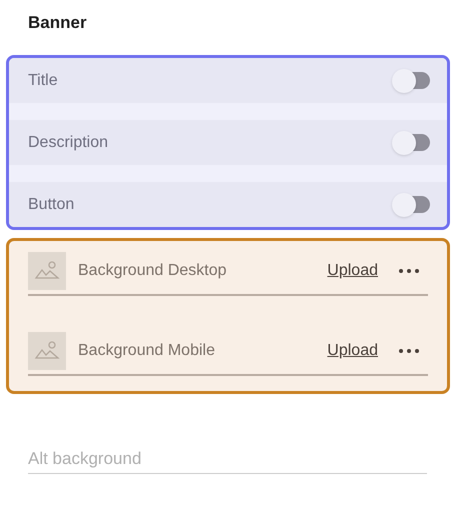 The width and height of the screenshot is (456, 508). What do you see at coordinates (43, 80) in the screenshot?
I see `toggle-label: Title` at bounding box center [43, 80].